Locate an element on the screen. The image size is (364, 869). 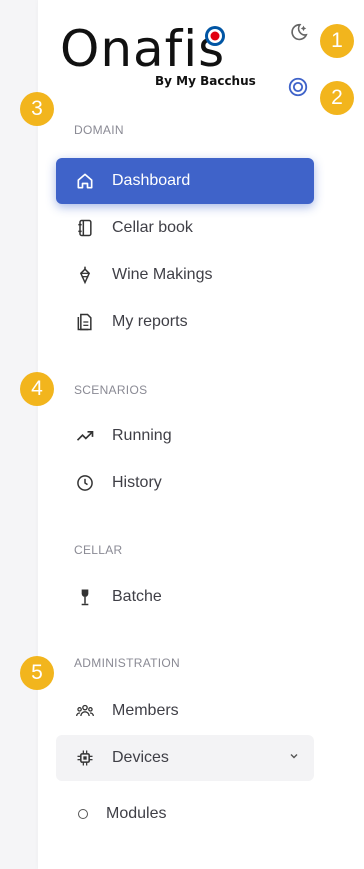
nav-item-batche: Batche is located at coordinates (185, 597).